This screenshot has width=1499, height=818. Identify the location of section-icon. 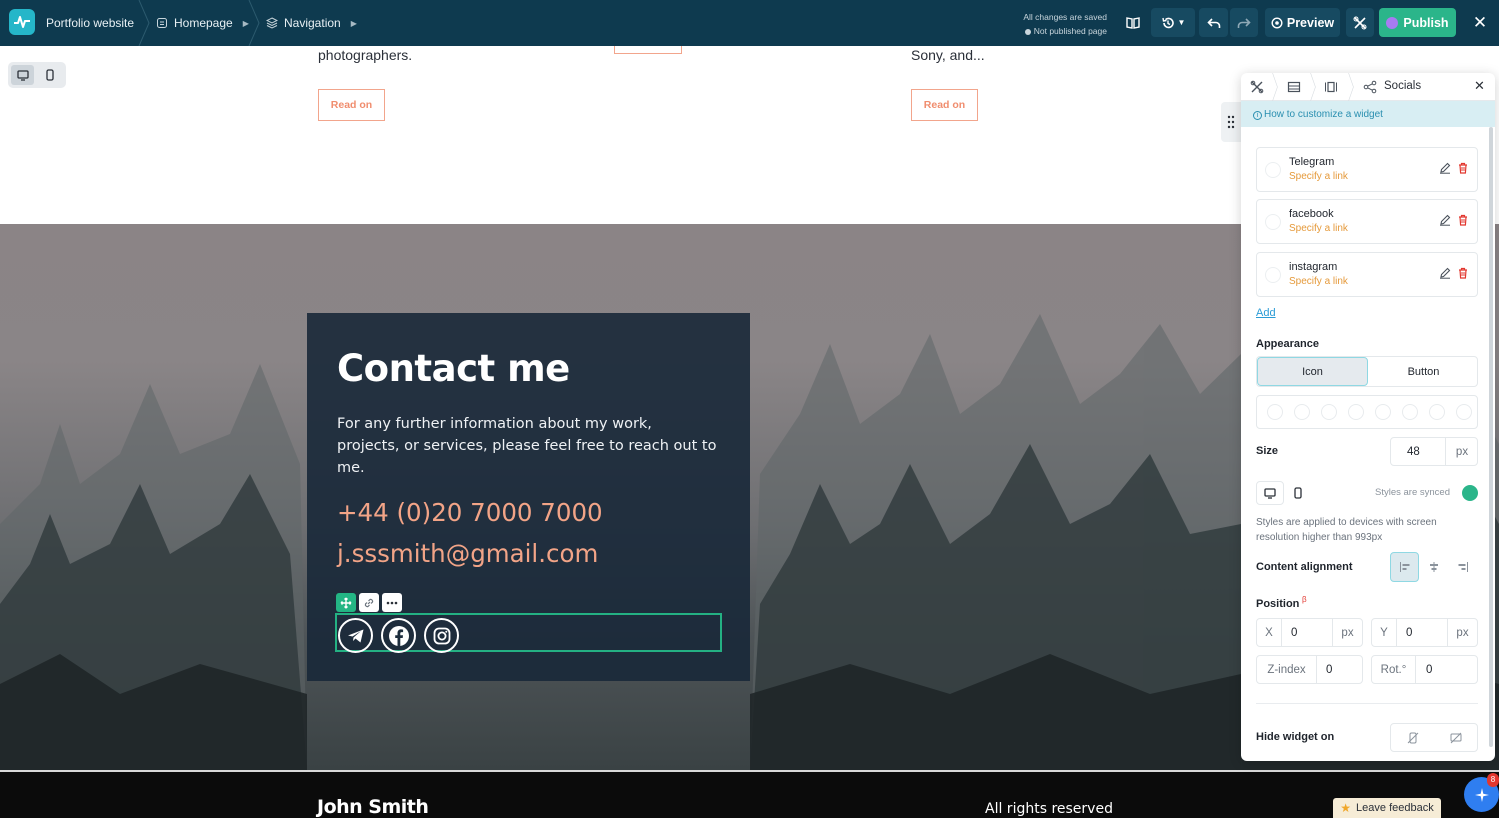
(1294, 87).